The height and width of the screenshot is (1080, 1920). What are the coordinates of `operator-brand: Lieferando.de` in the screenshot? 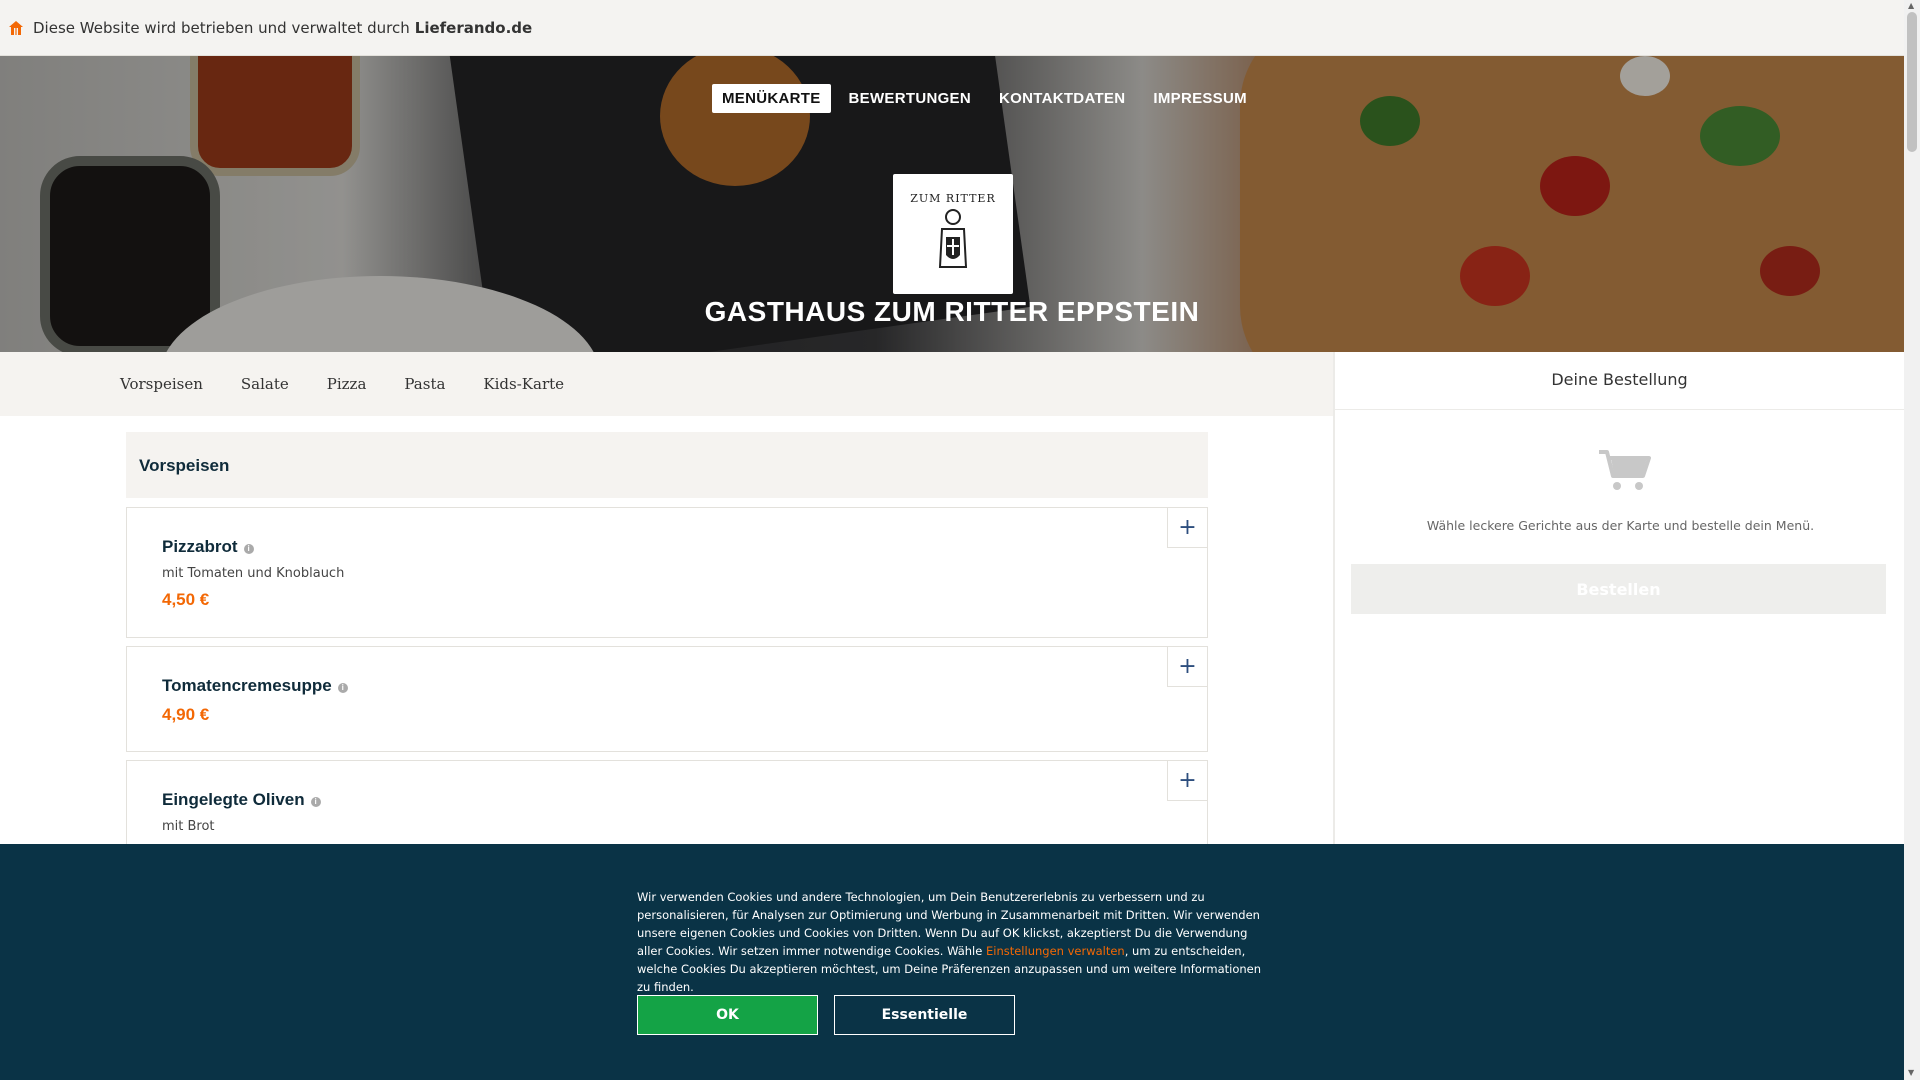 It's located at (473, 28).